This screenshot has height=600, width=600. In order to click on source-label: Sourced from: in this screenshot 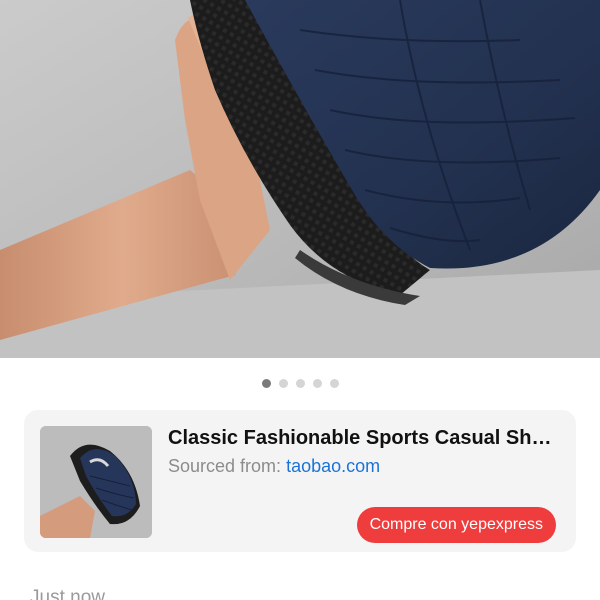, I will do `click(225, 466)`.